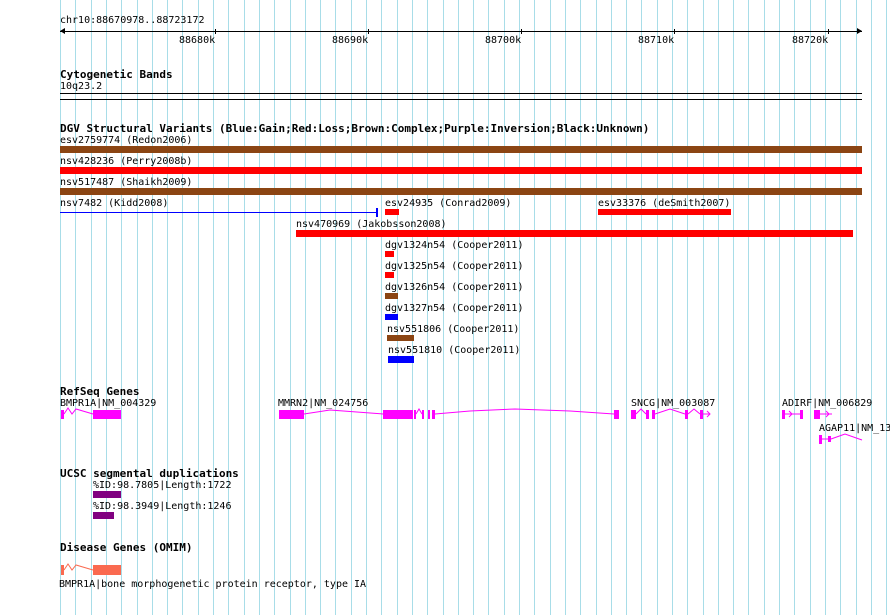 The height and width of the screenshot is (615, 890). What do you see at coordinates (218, 212) in the screenshot?
I see `variant-line` at bounding box center [218, 212].